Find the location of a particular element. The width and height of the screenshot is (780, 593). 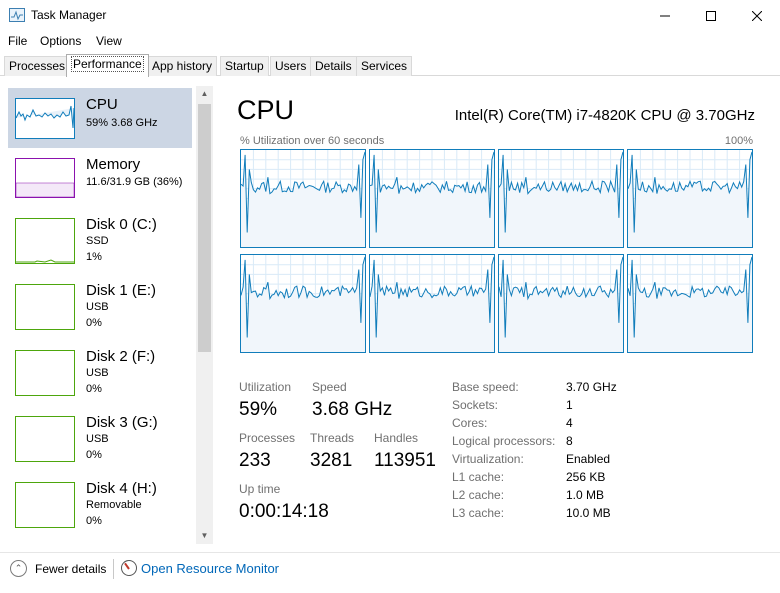

sidebar-disk-0-type: SSD is located at coordinates (97, 241).